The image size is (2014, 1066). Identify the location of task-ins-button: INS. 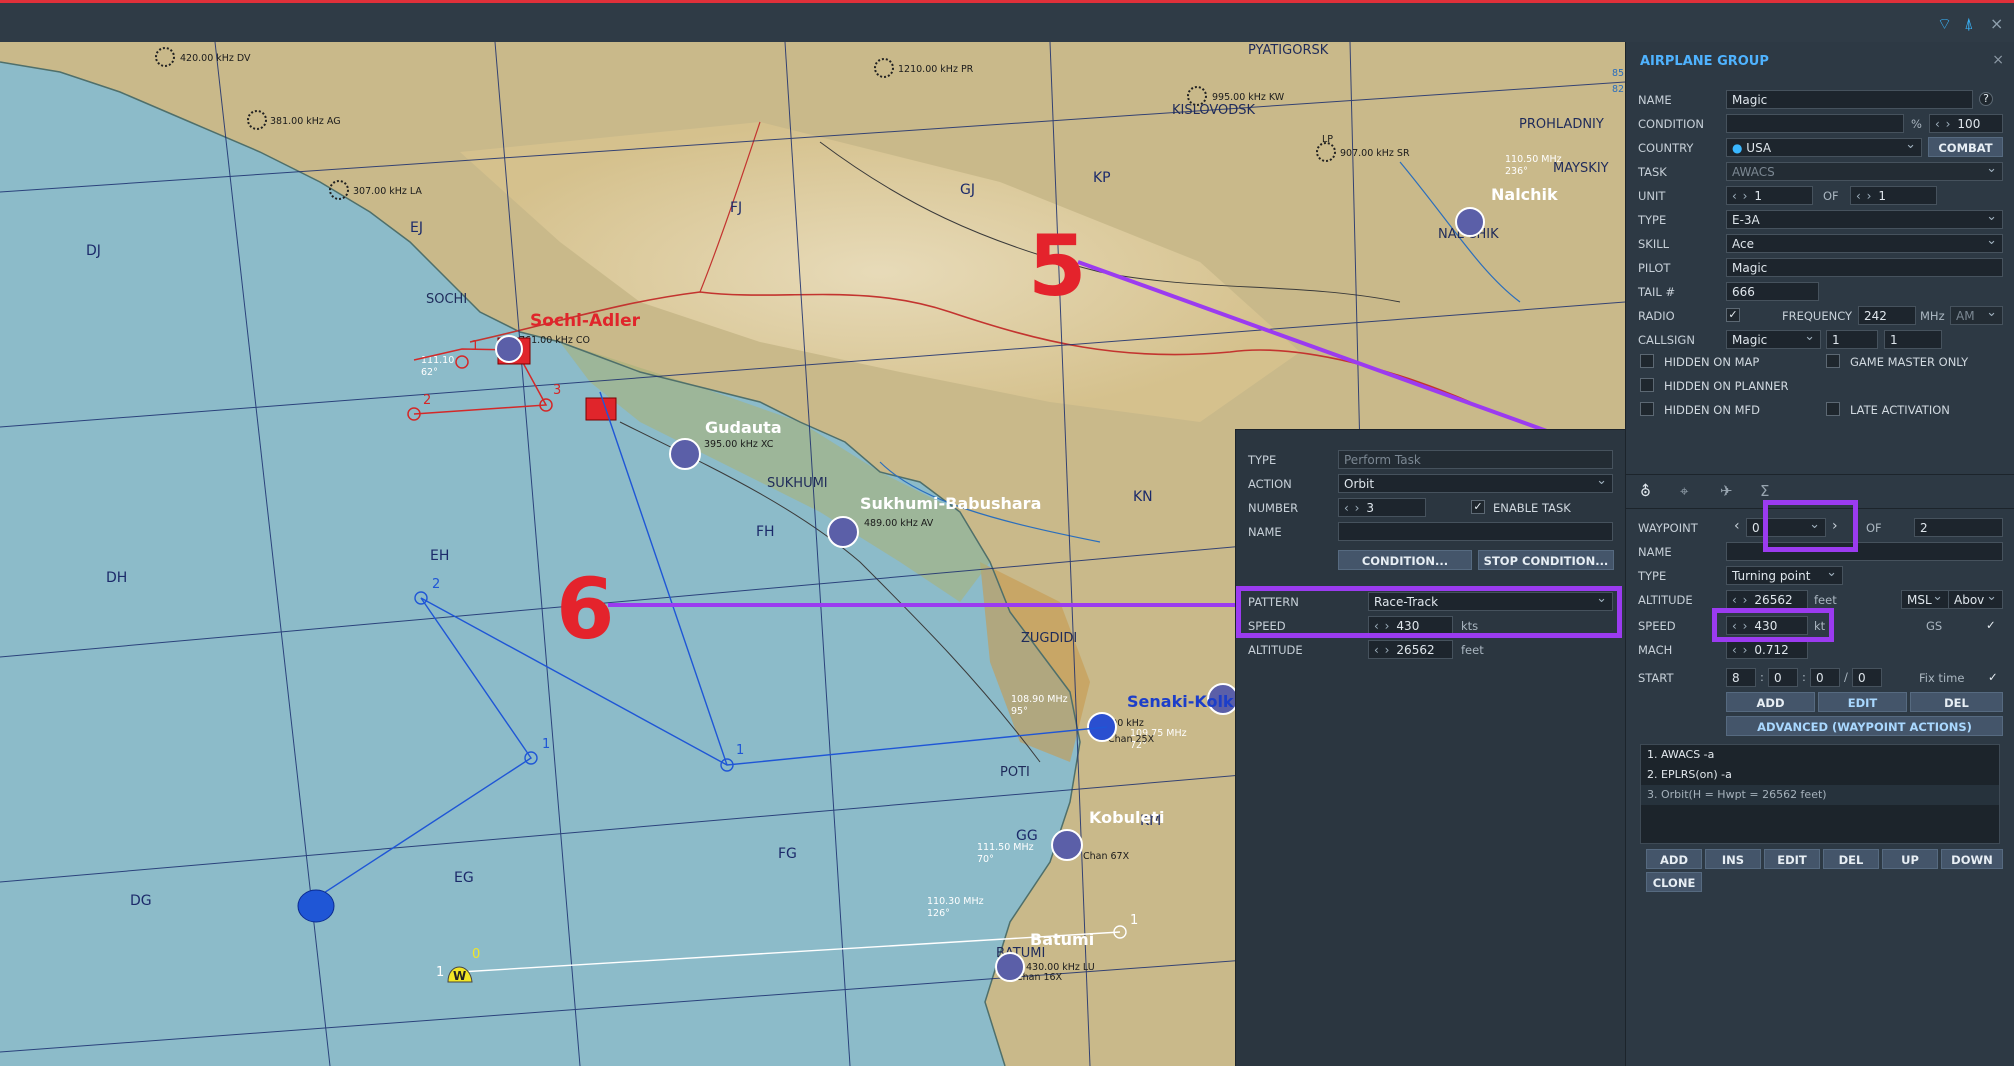
(1733, 859).